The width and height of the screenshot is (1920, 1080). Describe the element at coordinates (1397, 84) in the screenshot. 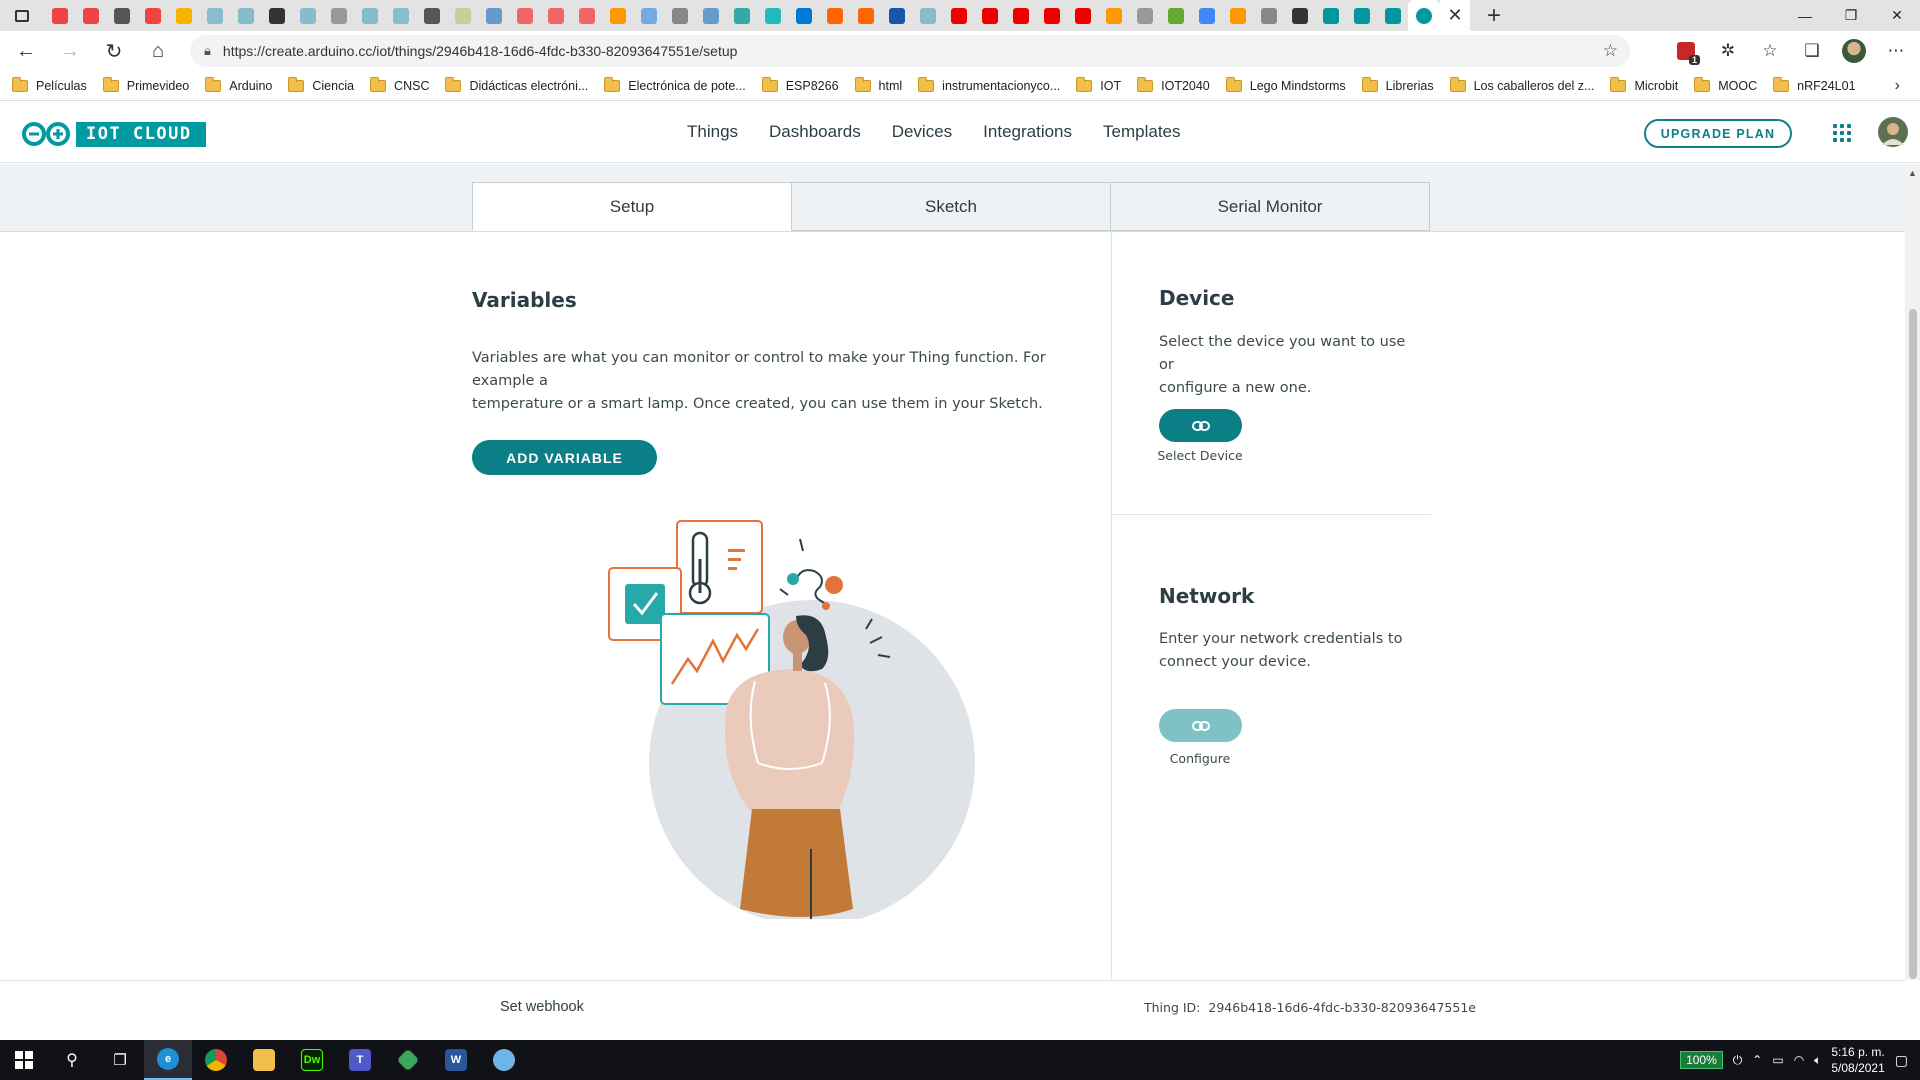

I see `bookmark-item: Librerias` at that location.